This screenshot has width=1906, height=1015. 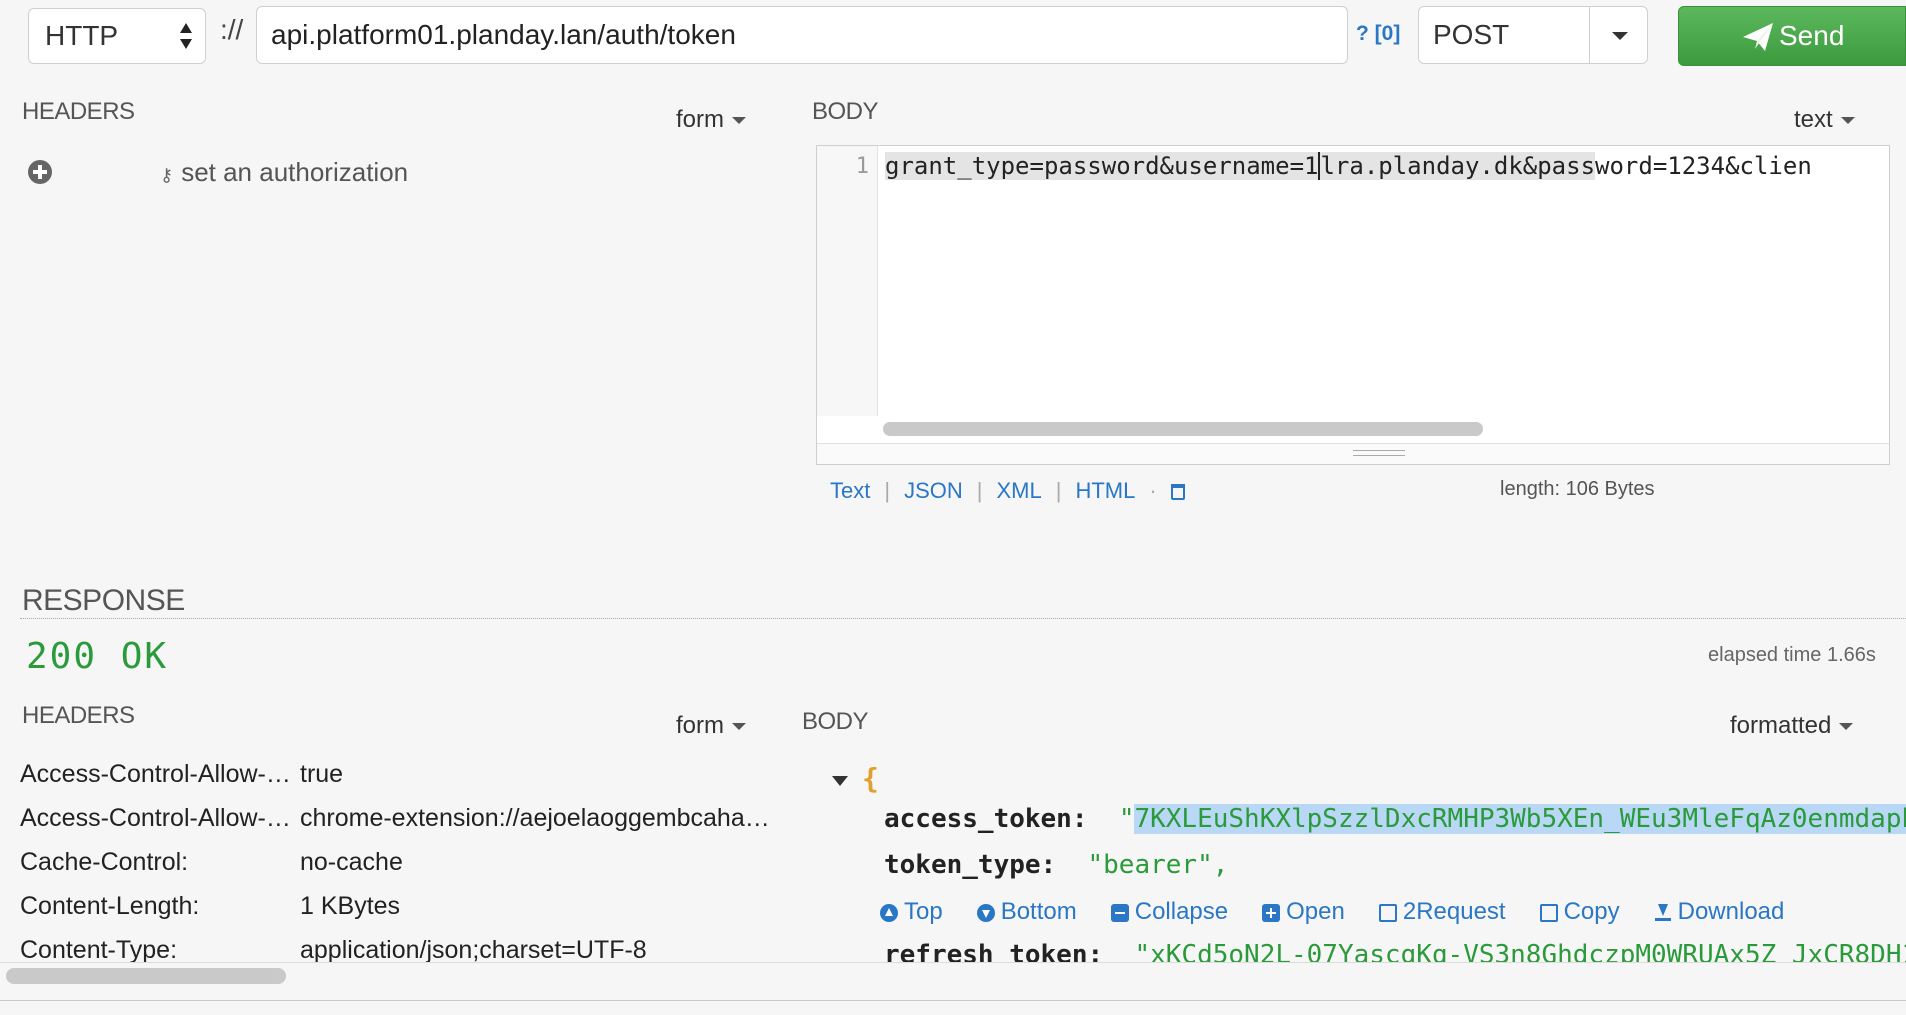 What do you see at coordinates (1102, 166) in the screenshot?
I see `code-highlight-a: grant_type=password&username=1` at bounding box center [1102, 166].